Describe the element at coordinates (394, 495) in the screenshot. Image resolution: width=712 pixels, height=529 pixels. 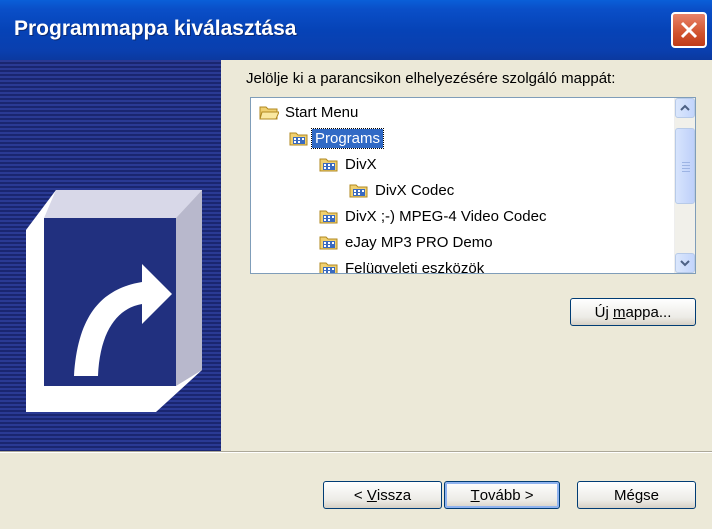
I see `back-label-end: issza` at that location.